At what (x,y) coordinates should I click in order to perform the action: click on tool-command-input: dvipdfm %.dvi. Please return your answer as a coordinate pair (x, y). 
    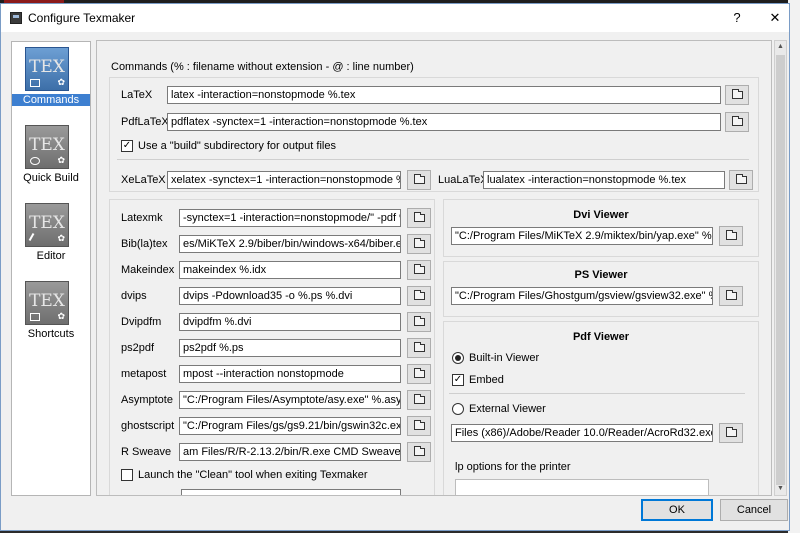
    Looking at the image, I should click on (290, 322).